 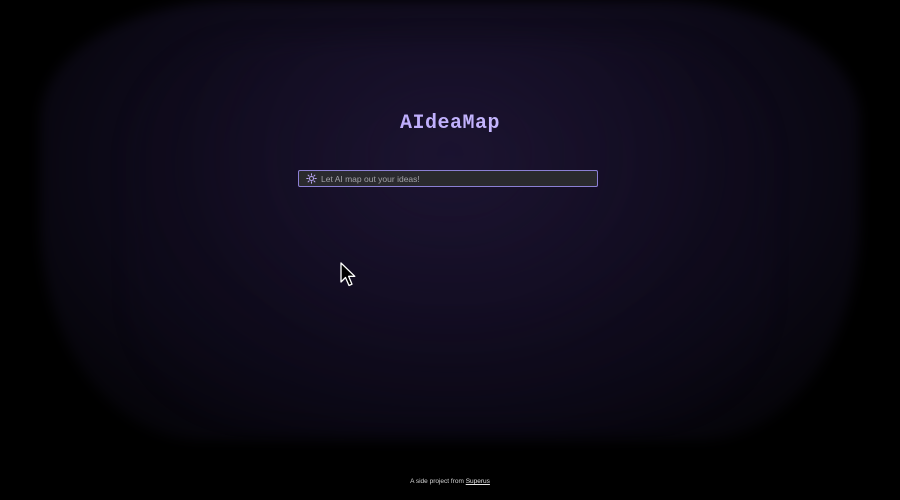 What do you see at coordinates (349, 275) in the screenshot?
I see `mouse-pointer-icon` at bounding box center [349, 275].